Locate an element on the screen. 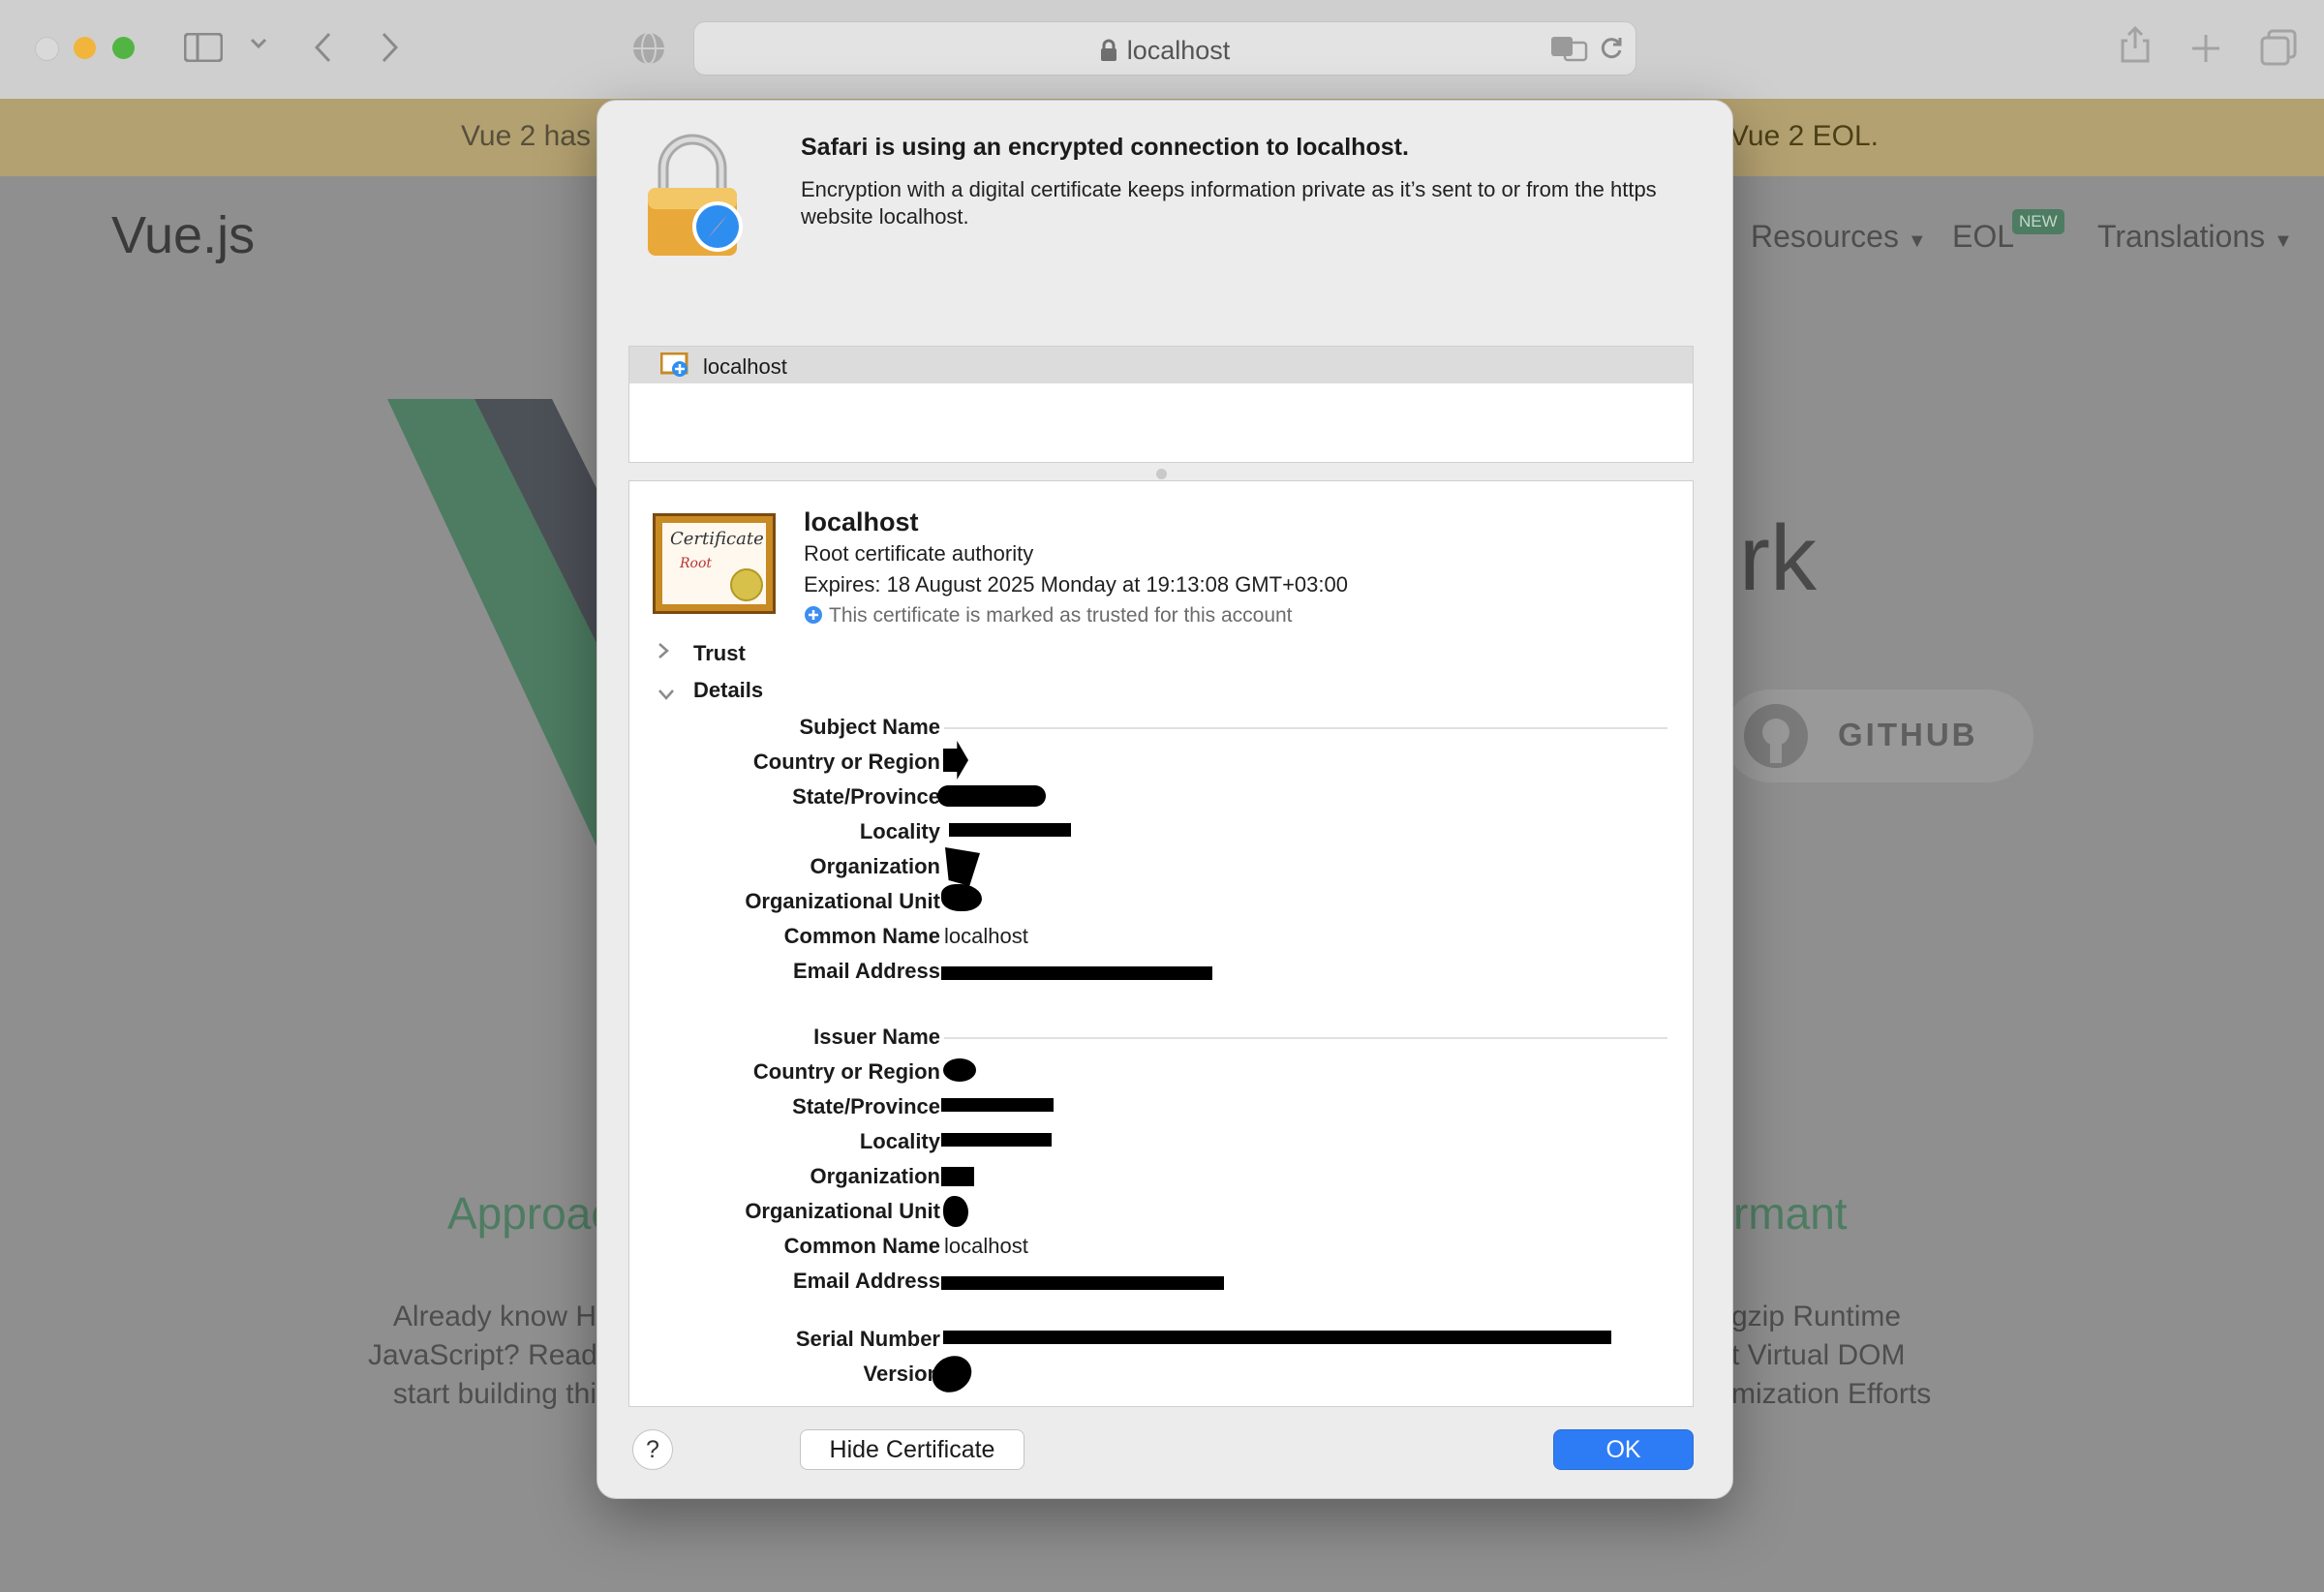  issuer-name-heading: Issuer Name is located at coordinates (876, 1037).